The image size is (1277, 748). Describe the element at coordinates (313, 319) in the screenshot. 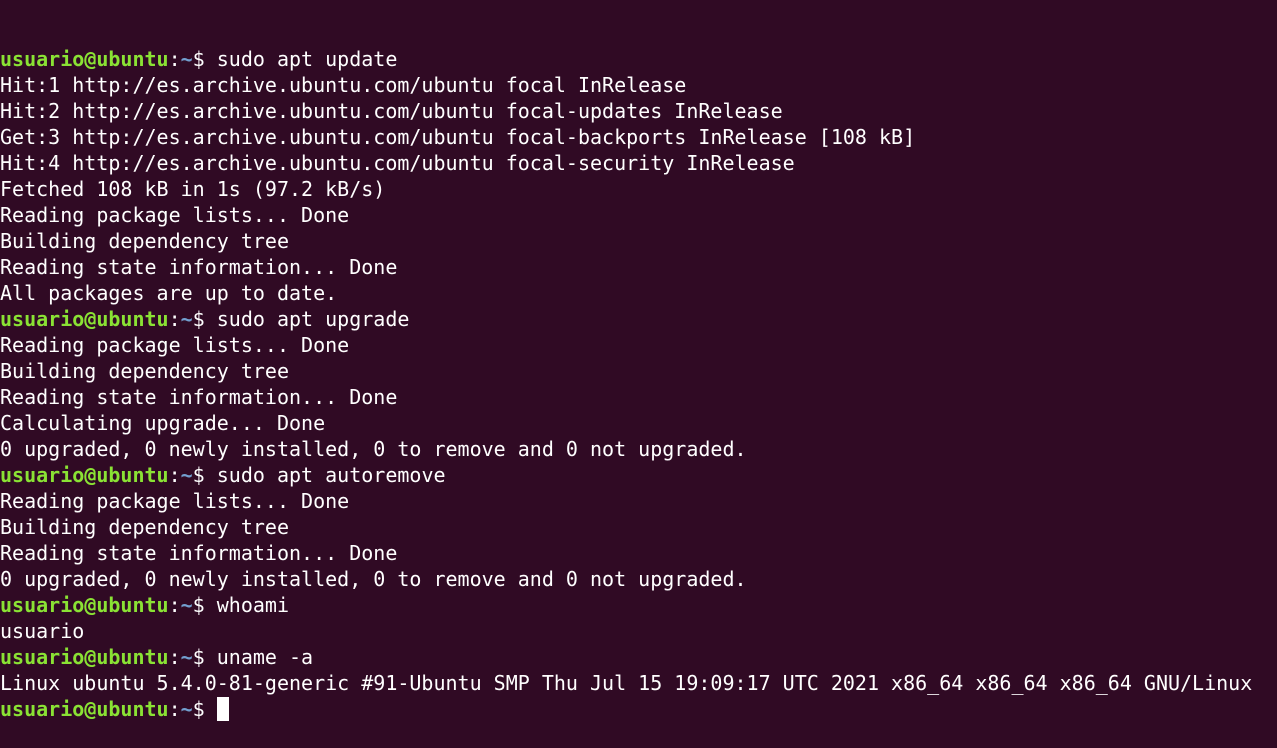

I see `command-text: sudo apt upgrade` at that location.